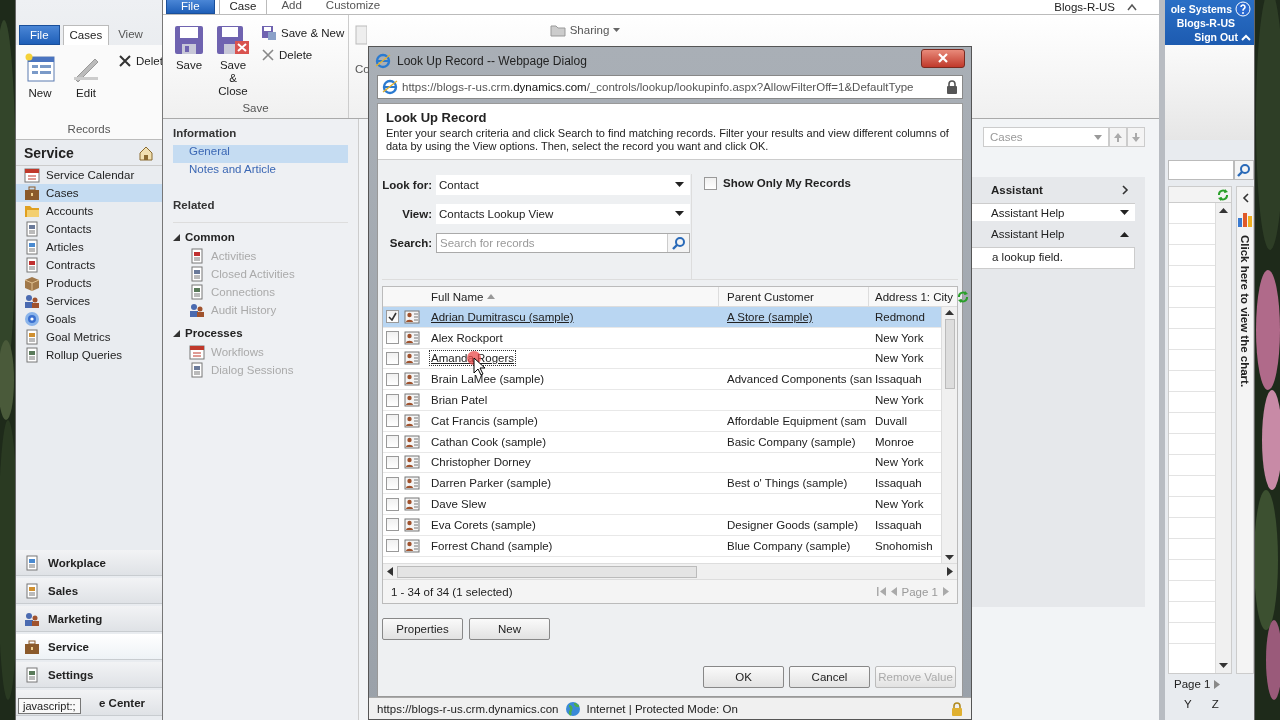  What do you see at coordinates (89, 647) in the screenshot?
I see `workspace-button: Service` at bounding box center [89, 647].